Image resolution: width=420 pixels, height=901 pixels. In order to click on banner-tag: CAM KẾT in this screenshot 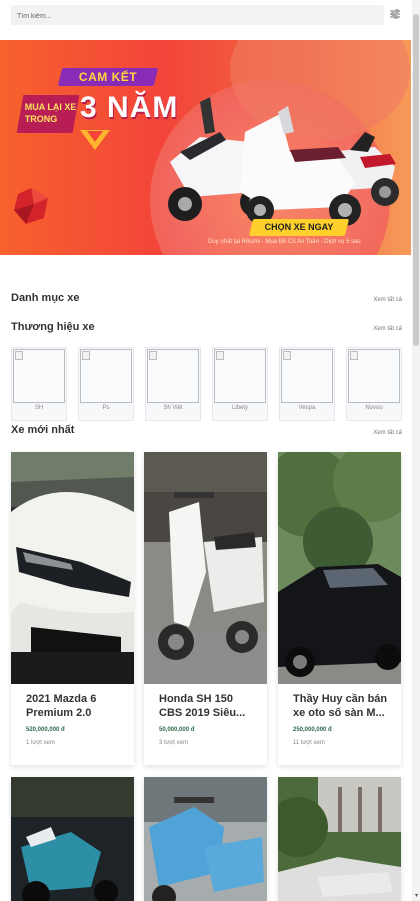, I will do `click(108, 77)`.